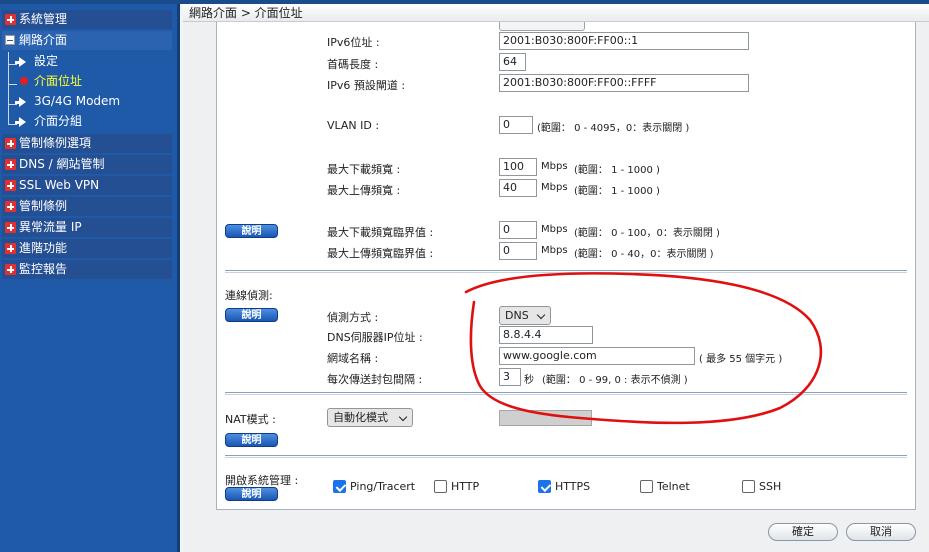 This screenshot has height=552, width=929. I want to click on sidebar-item-policy: 管制條例, so click(87, 206).